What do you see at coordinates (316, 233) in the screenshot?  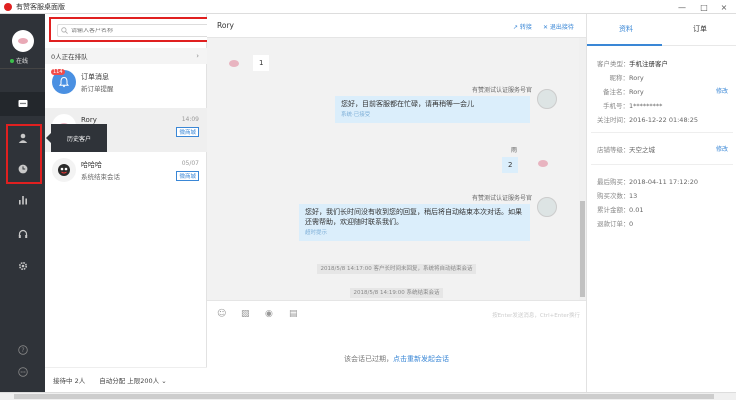 I see `message-status: 超时提示` at bounding box center [316, 233].